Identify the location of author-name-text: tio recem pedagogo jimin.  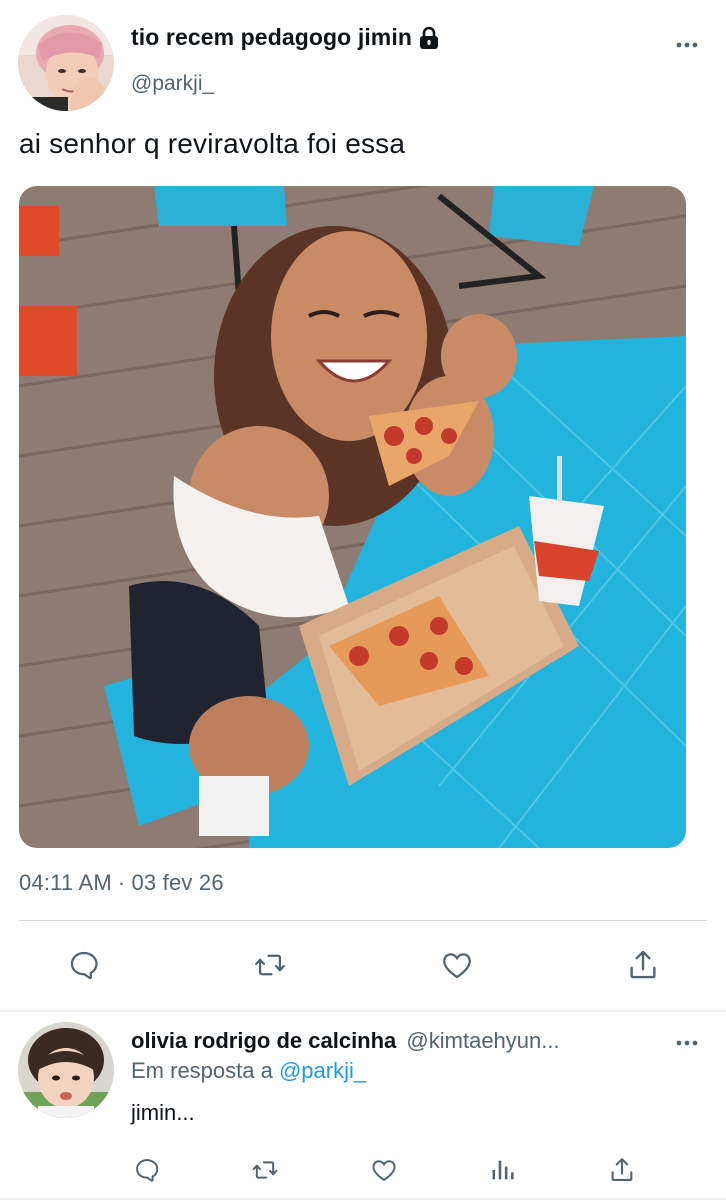
(271, 37).